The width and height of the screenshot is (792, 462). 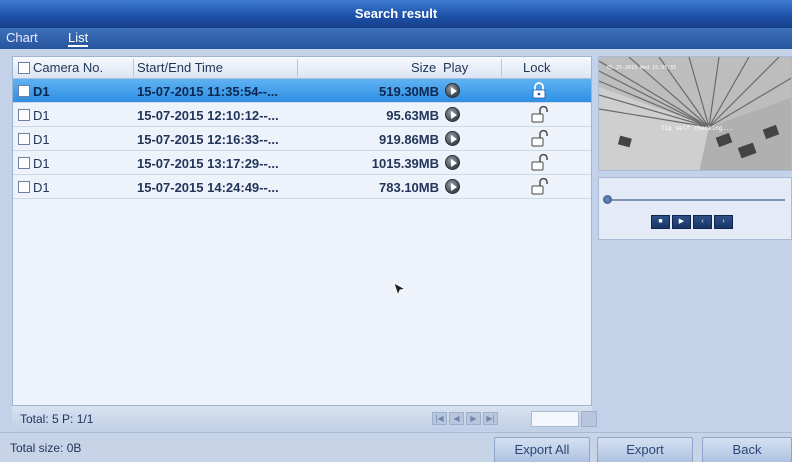 I want to click on column-header-play: Play, so click(x=456, y=67).